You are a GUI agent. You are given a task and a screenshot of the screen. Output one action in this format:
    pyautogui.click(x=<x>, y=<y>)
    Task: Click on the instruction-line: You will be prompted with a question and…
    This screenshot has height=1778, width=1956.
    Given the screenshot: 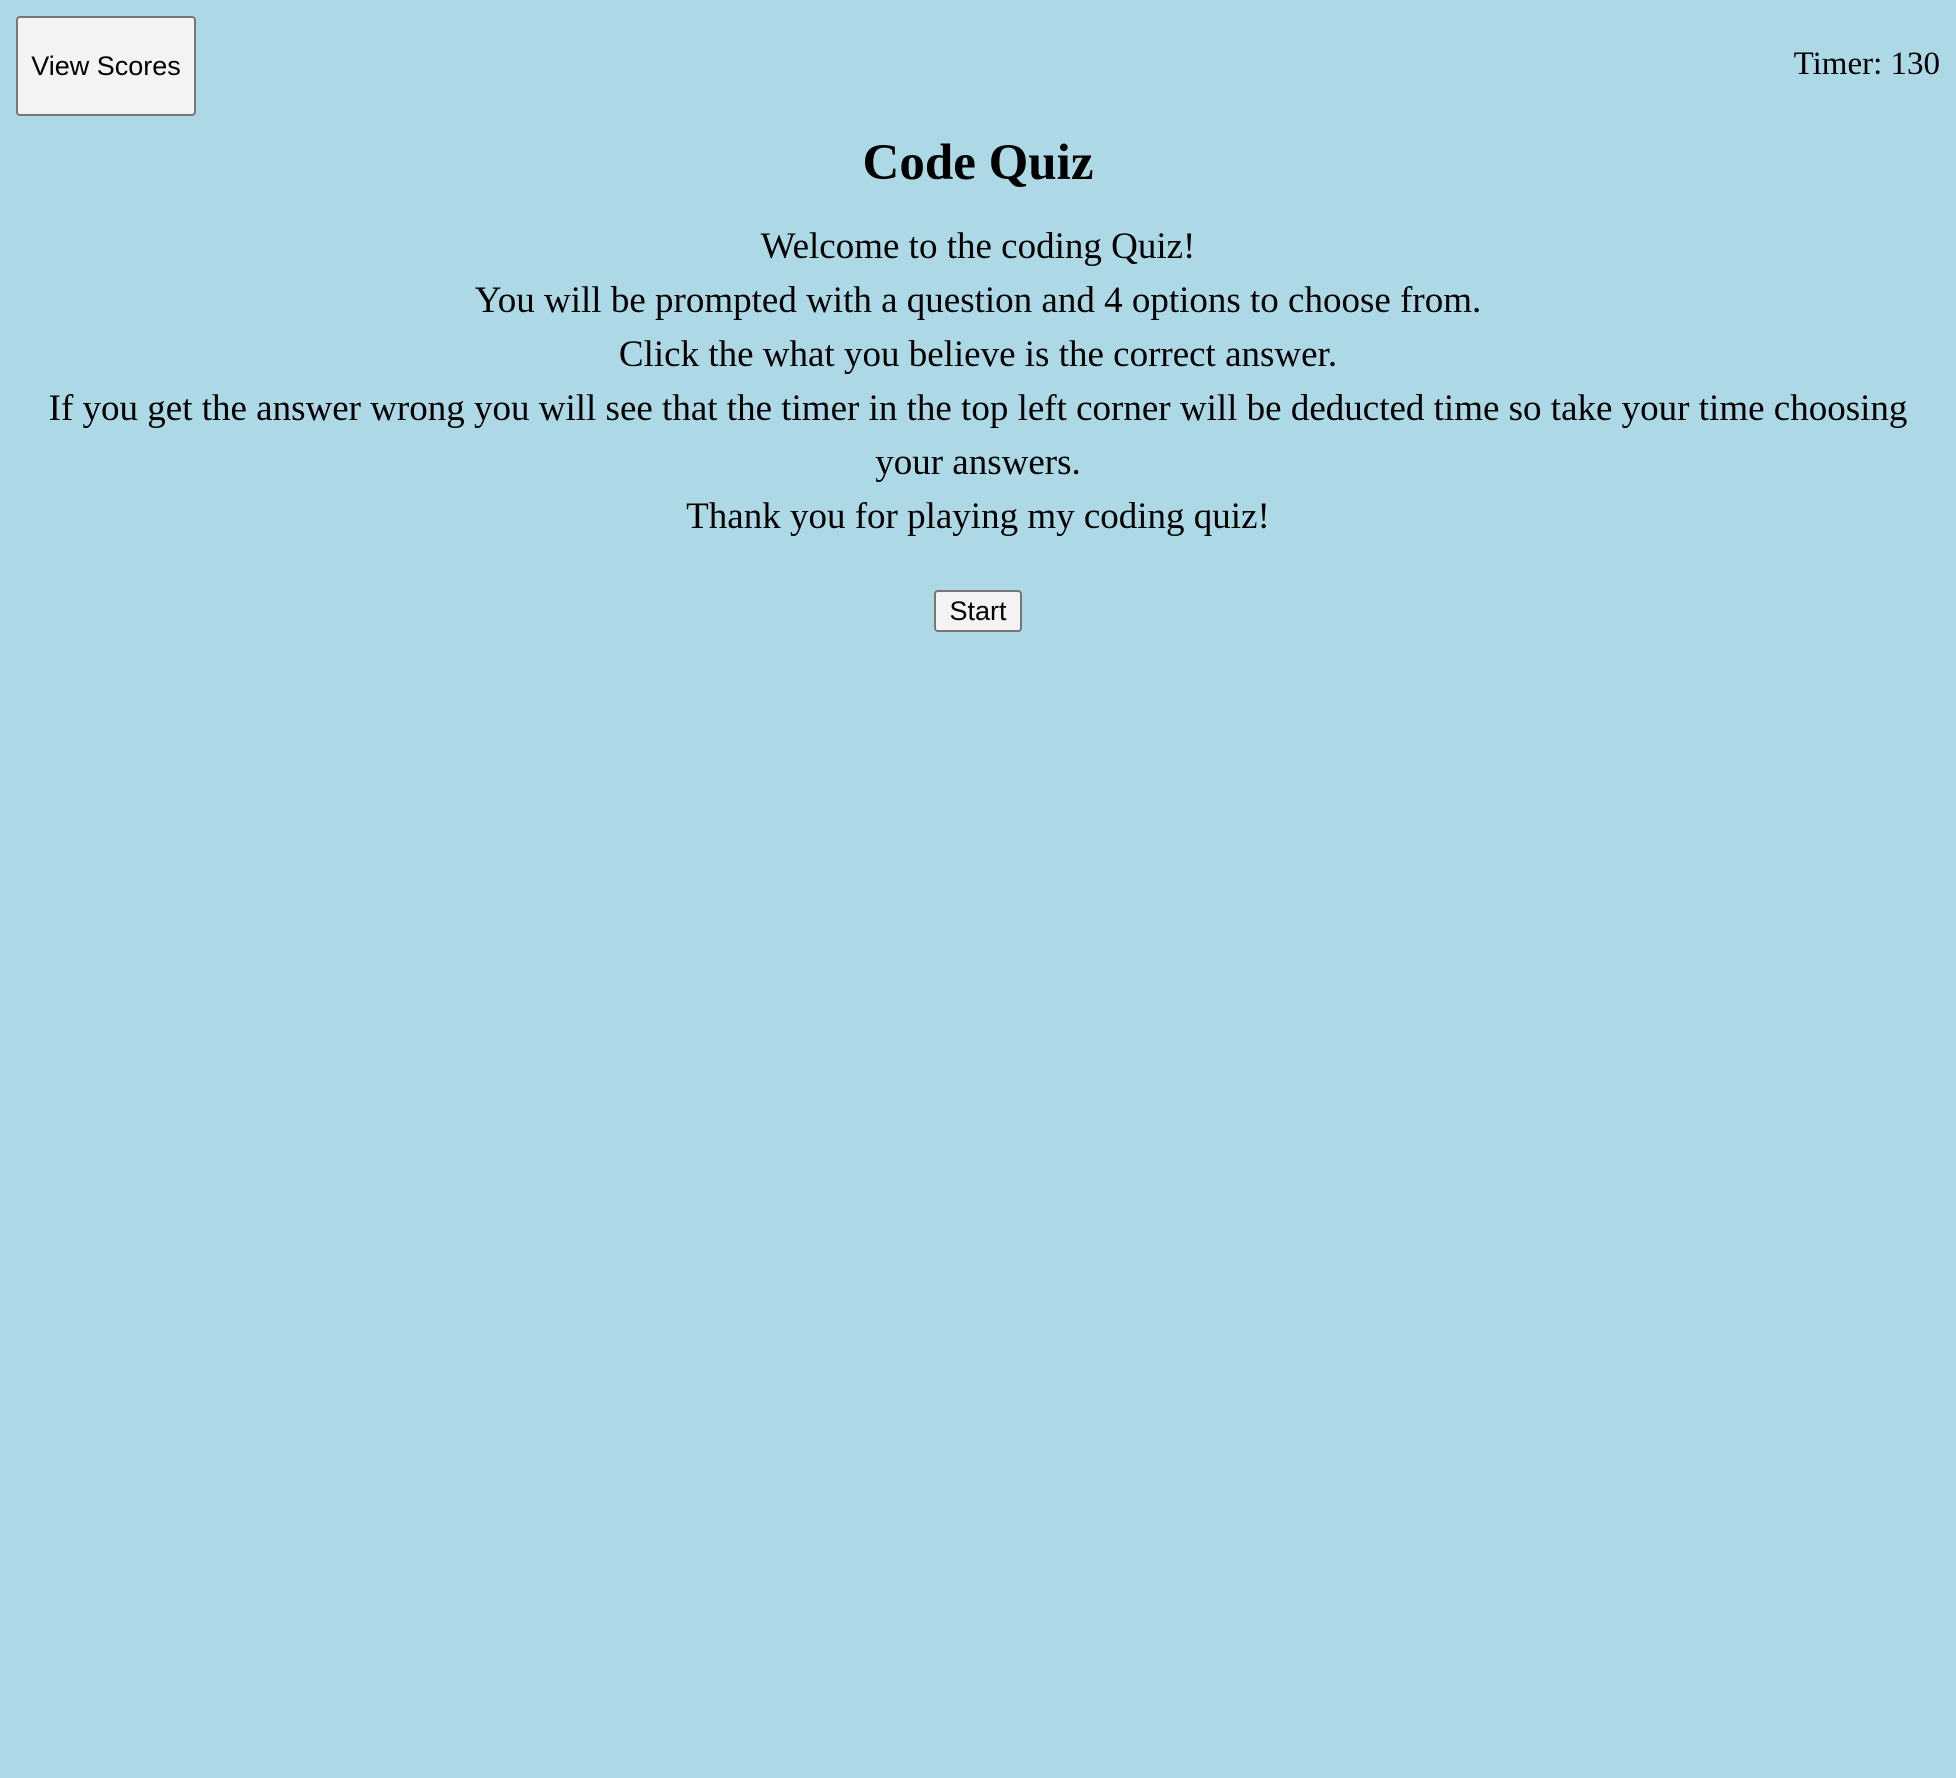 What is the action you would take?
    pyautogui.click(x=978, y=300)
    